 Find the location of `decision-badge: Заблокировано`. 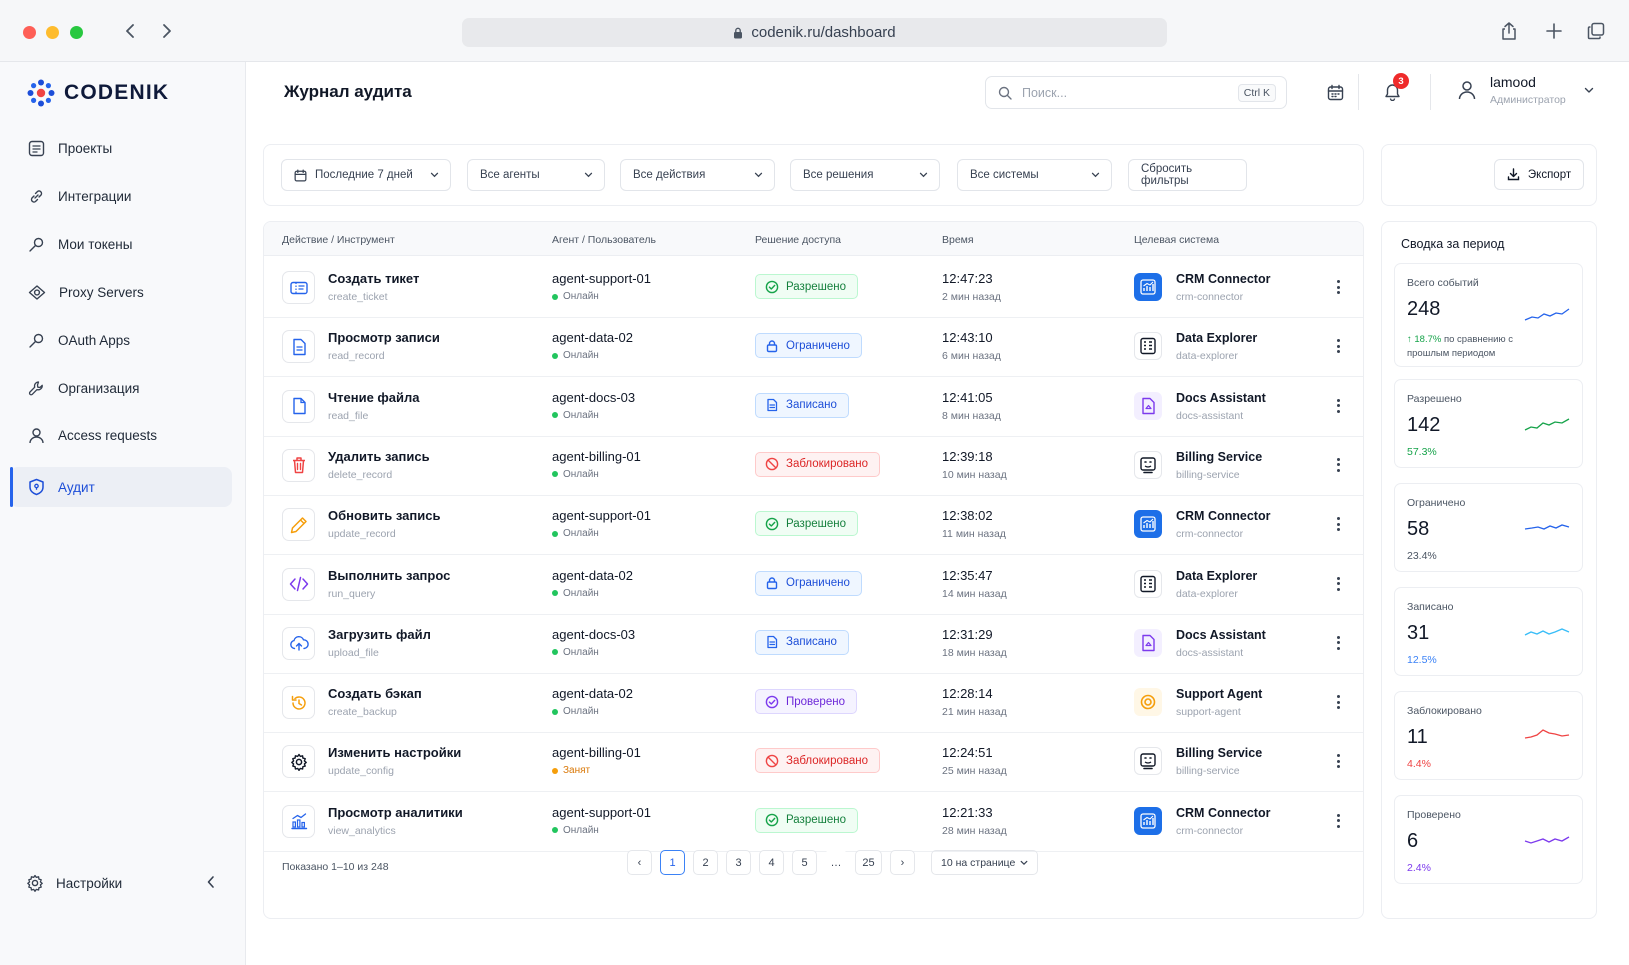

decision-badge: Заблокировано is located at coordinates (818, 464).